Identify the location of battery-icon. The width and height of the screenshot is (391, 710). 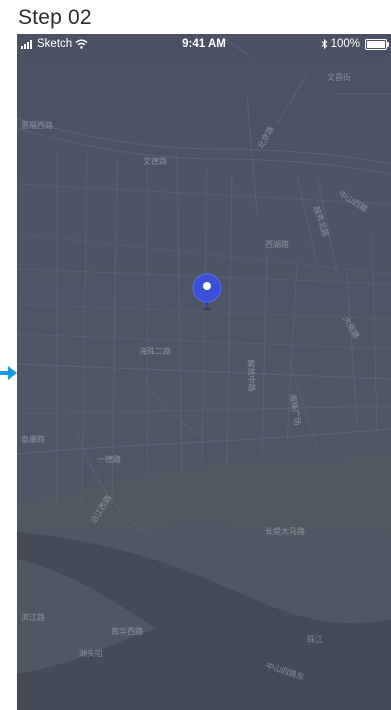
(377, 44).